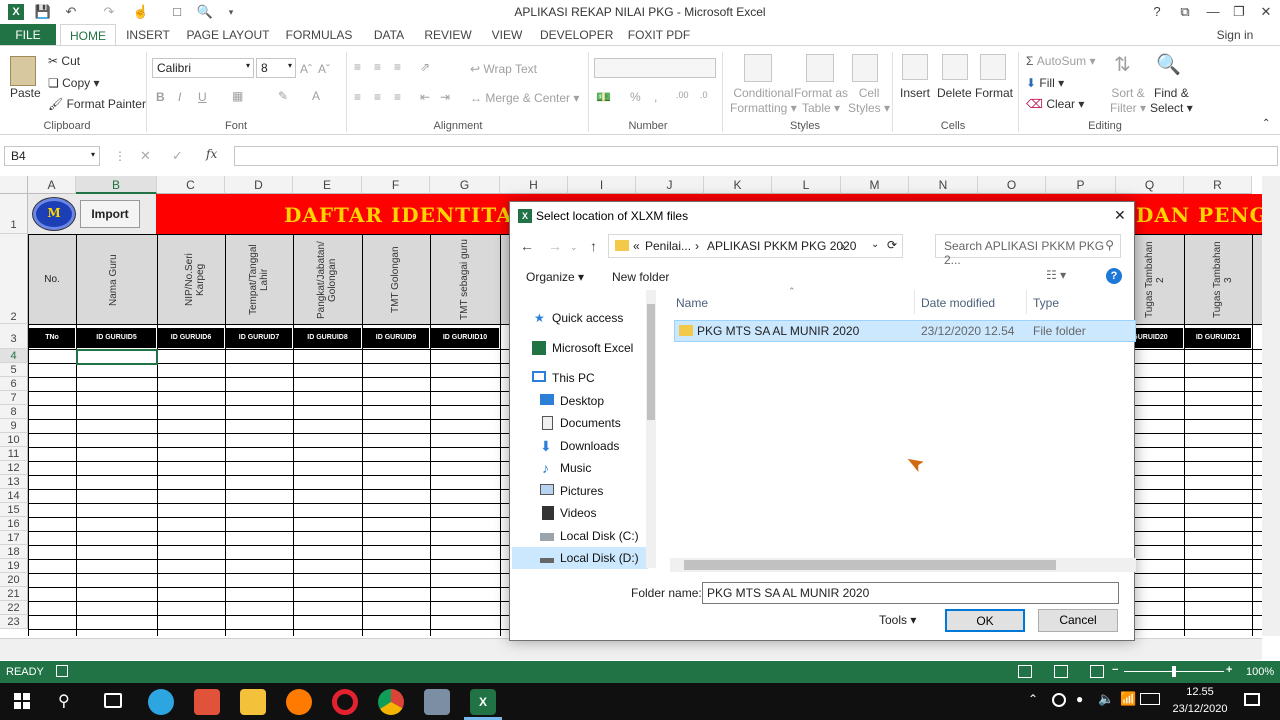 This screenshot has height=720, width=1280. Describe the element at coordinates (655, 97) in the screenshot. I see `comma-style-icon: ,` at that location.